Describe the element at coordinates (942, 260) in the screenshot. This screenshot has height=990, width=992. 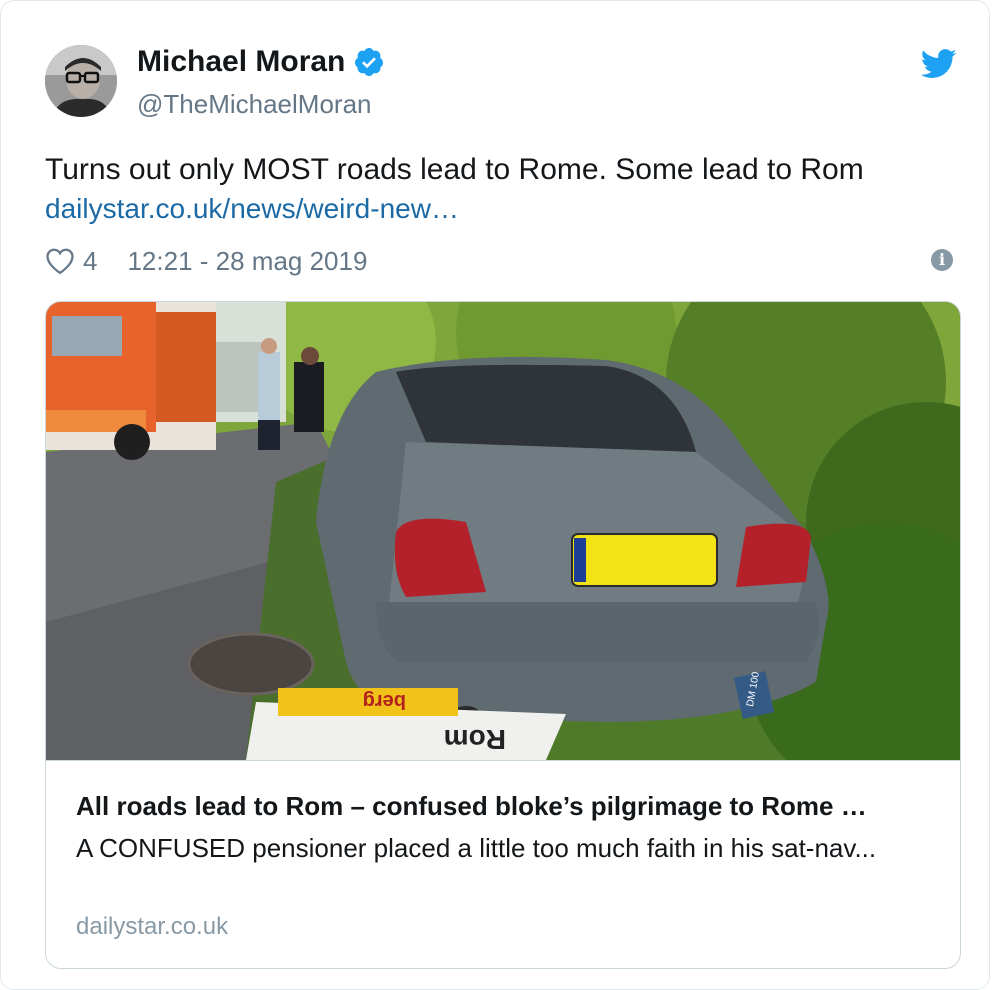
I see `info-icon: i` at that location.